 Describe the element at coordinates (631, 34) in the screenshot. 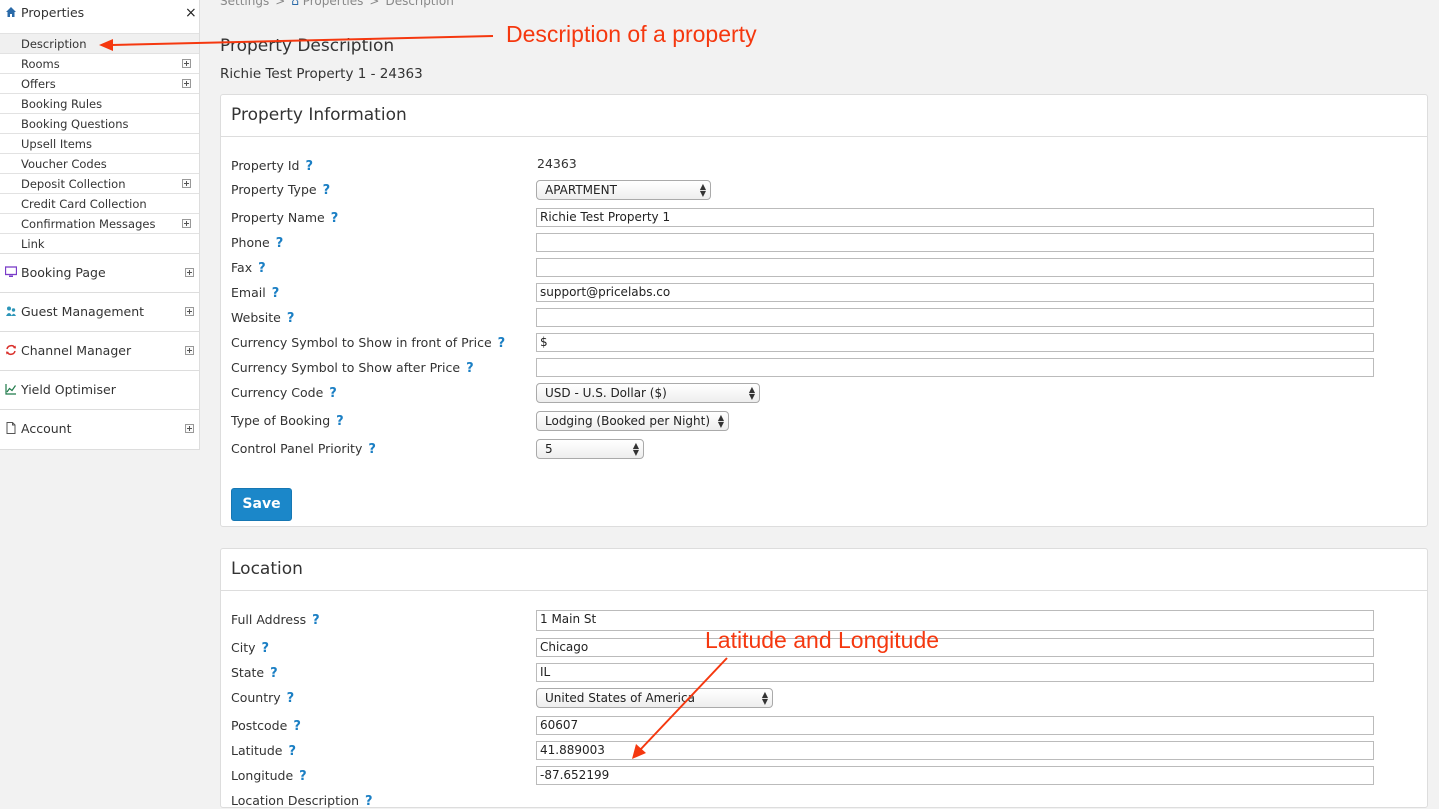

I see `annotation-description: Description of a property` at that location.